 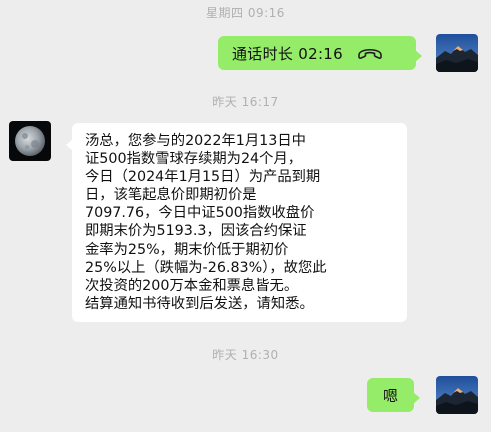 I want to click on message-line: 汤总，您参与的2022年1月13日中, so click(x=195, y=141).